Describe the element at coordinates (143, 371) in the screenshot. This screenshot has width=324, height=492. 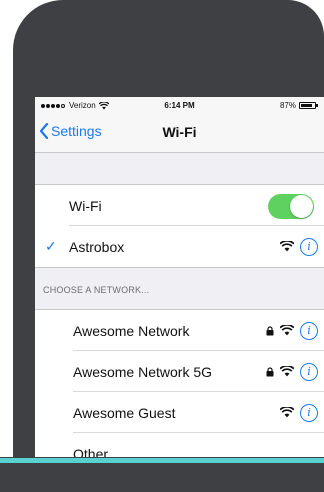
I see `network-name: Awesome Network 5G` at that location.